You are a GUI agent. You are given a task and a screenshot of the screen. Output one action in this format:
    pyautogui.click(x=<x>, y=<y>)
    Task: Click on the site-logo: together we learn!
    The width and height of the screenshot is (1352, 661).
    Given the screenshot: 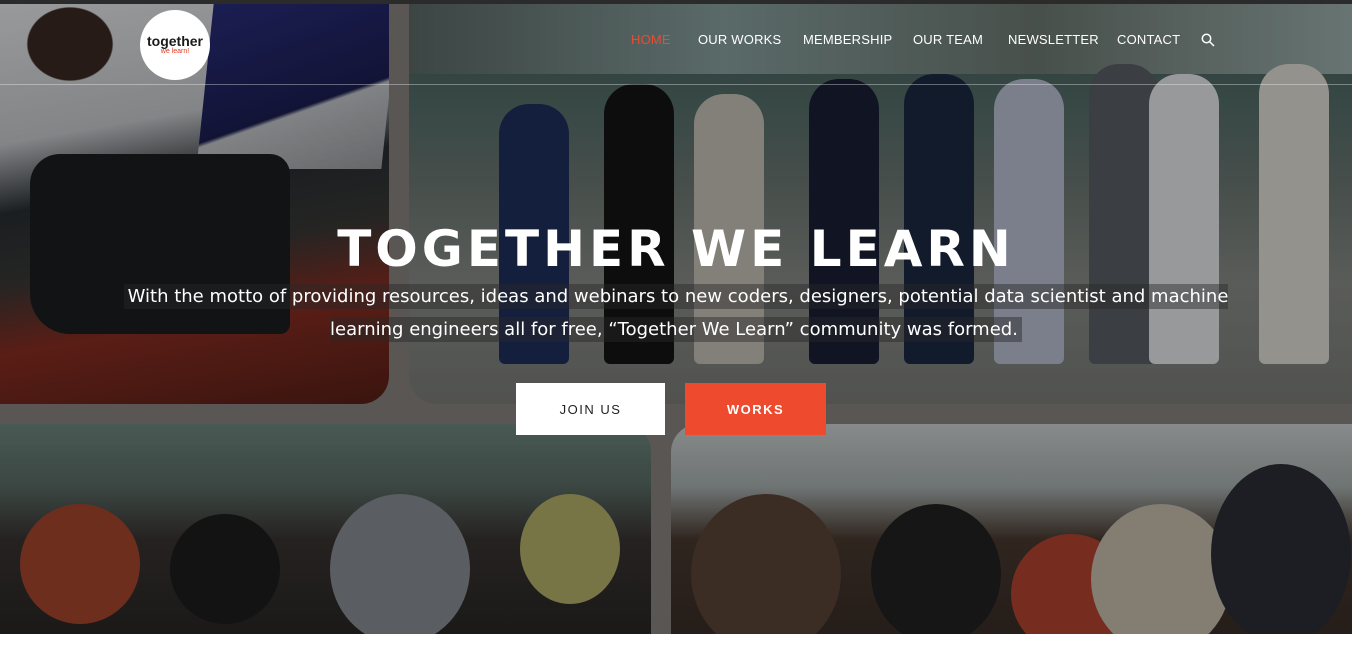 What is the action you would take?
    pyautogui.click(x=175, y=45)
    